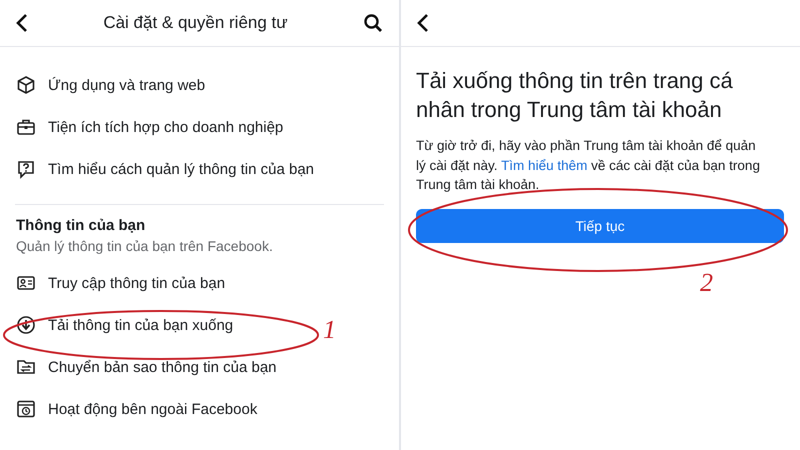  I want to click on section-subtitle: Quản lý thông tin của bạn trên Facebook., so click(145, 246).